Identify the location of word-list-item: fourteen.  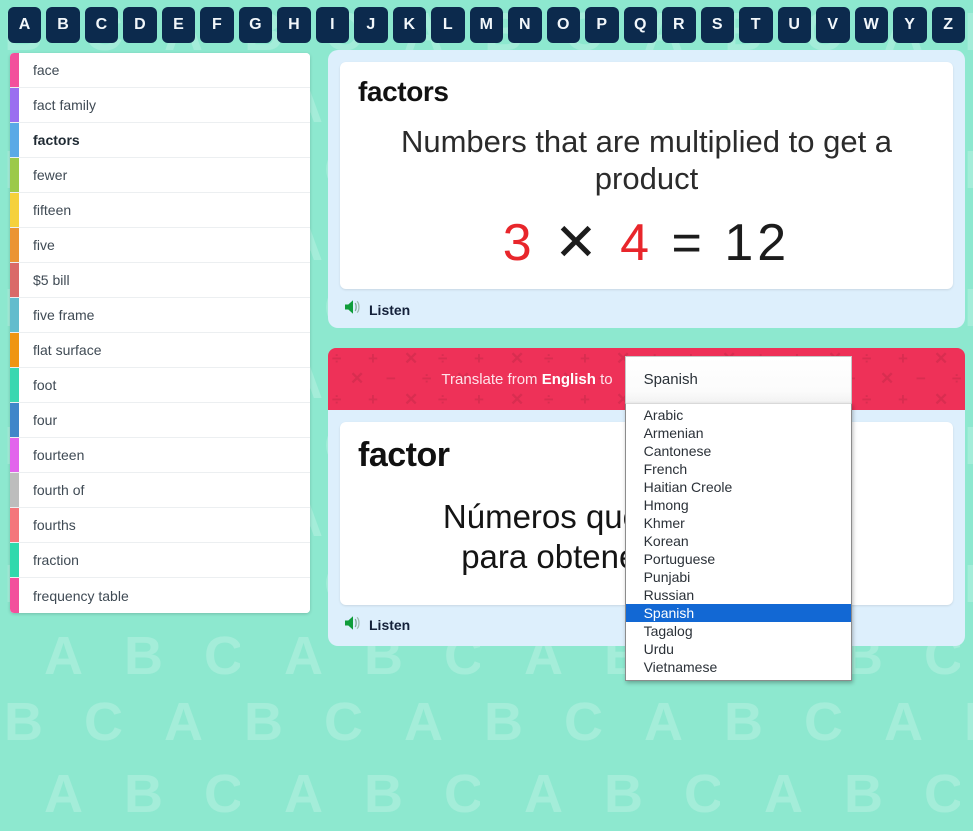
(160, 455).